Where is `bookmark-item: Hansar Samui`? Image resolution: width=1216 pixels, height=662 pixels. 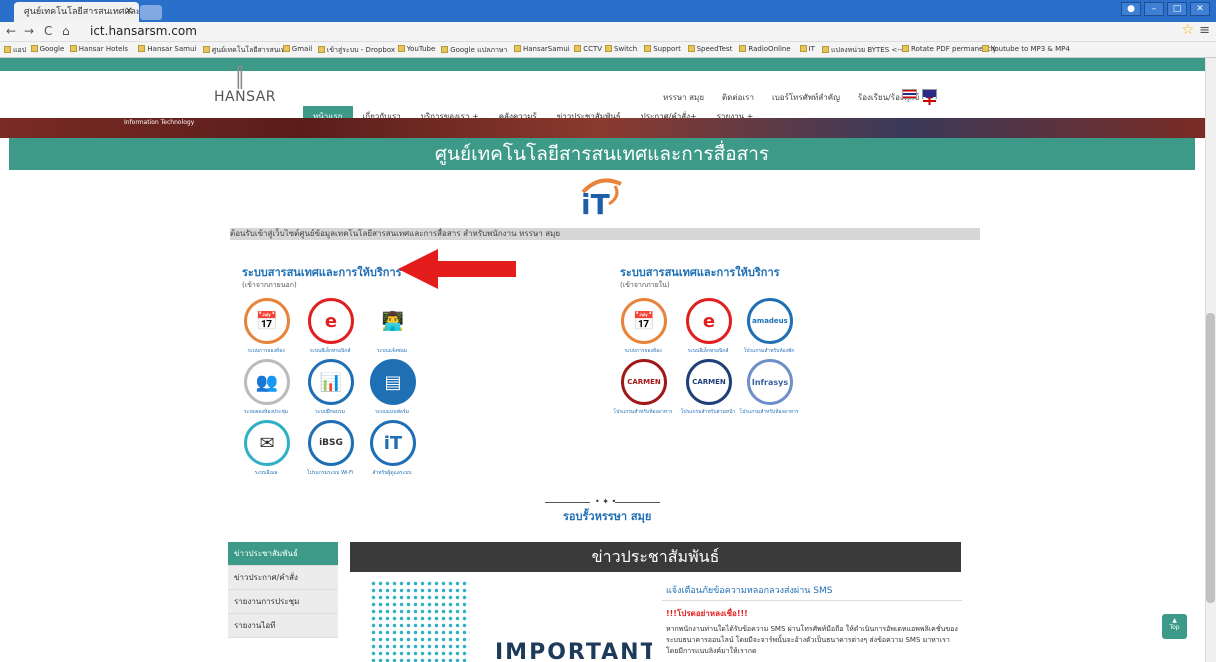
bookmark-item: Hansar Samui is located at coordinates (167, 49).